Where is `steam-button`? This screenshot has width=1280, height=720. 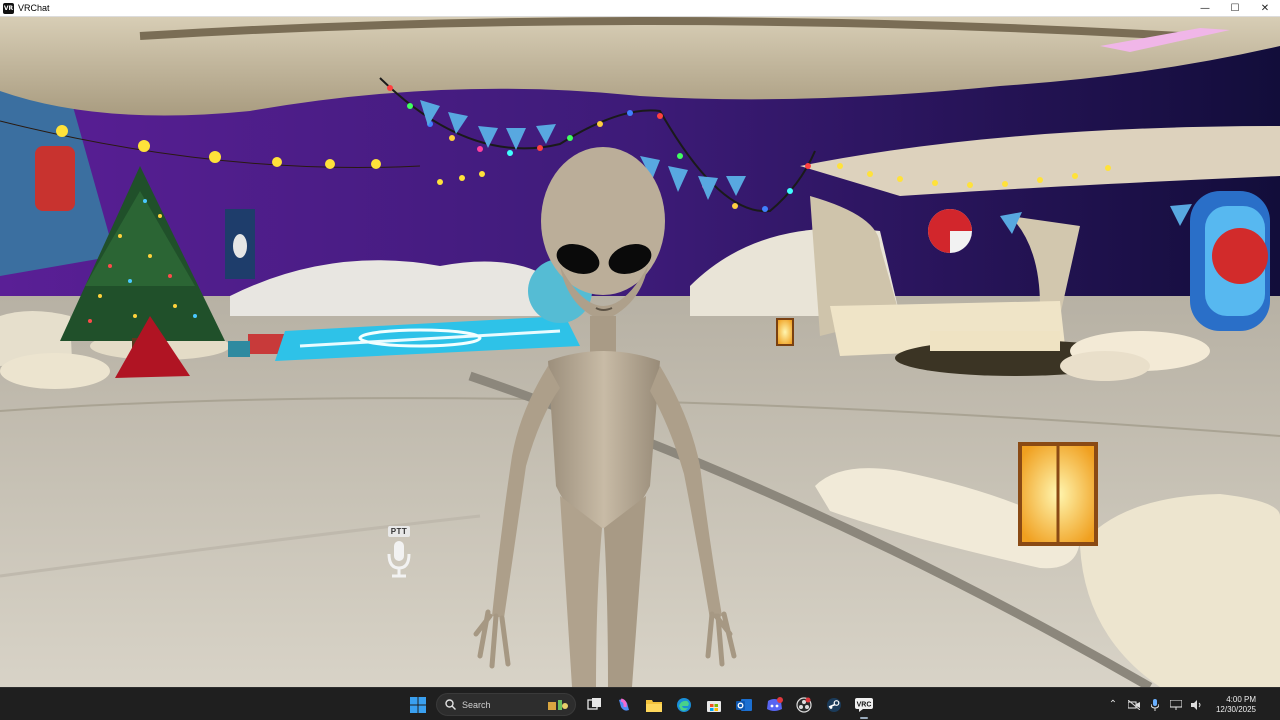
steam-button is located at coordinates (834, 705).